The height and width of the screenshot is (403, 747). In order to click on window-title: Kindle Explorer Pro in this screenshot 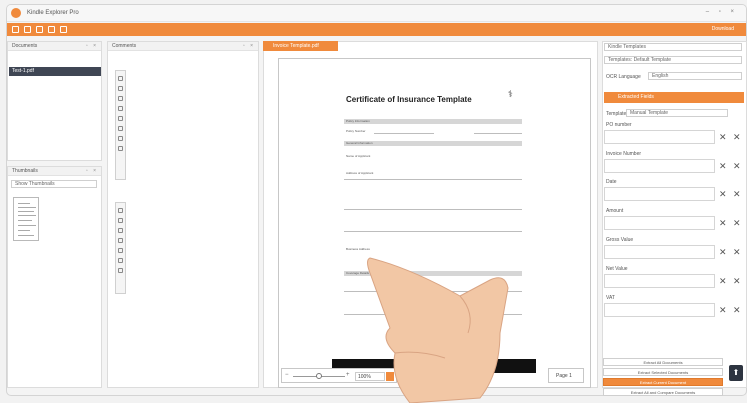, I will do `click(53, 13)`.